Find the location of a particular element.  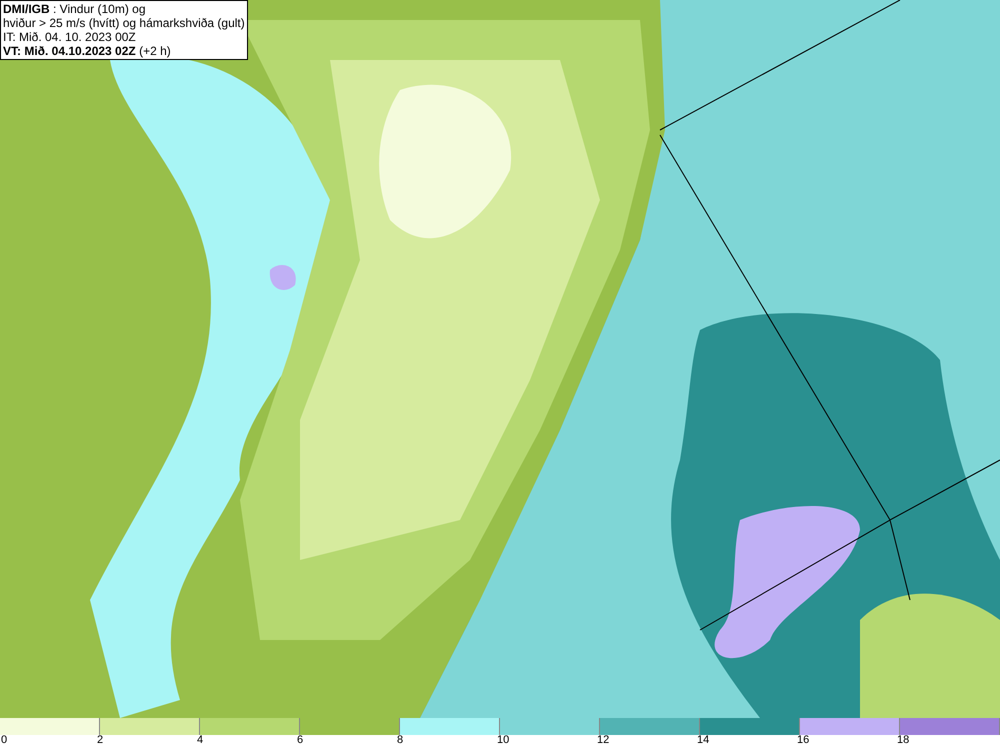

legend-tick-label: 2 is located at coordinates (100, 740).